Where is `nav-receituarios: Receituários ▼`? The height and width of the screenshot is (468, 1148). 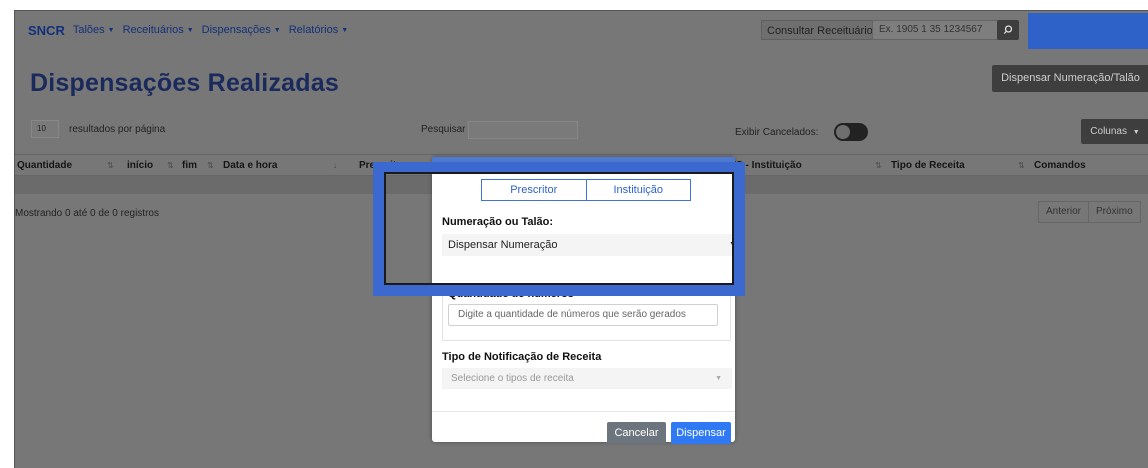
nav-receituarios: Receituários ▼ is located at coordinates (158, 30).